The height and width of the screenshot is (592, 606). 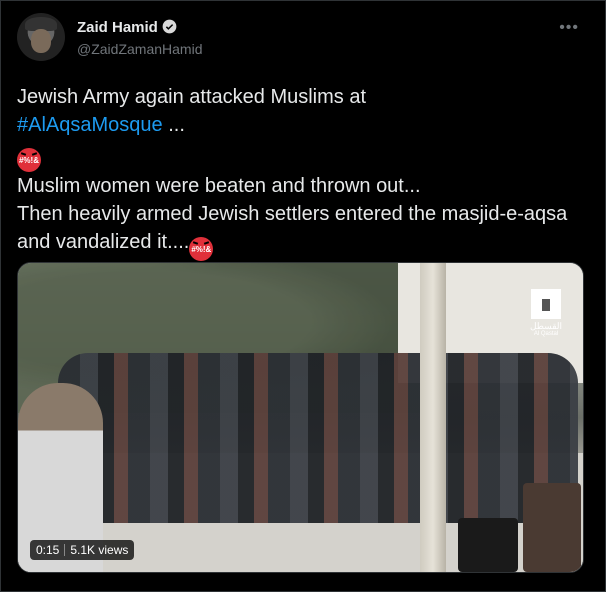 I want to click on badge-divider, so click(x=65, y=550).